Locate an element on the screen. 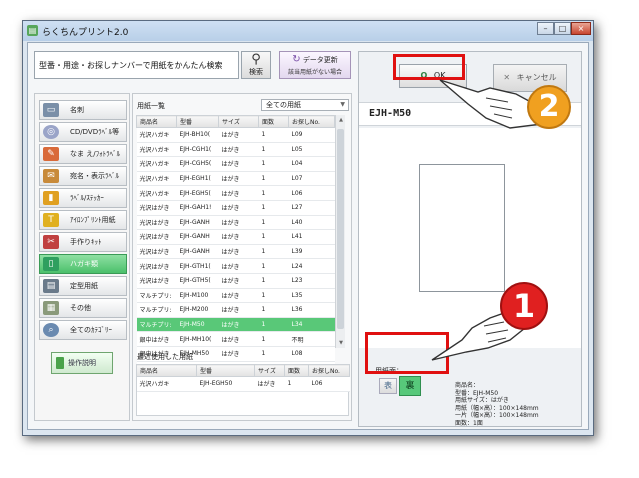 The image size is (639, 478). search-button: ⚲ 検索 is located at coordinates (256, 65).